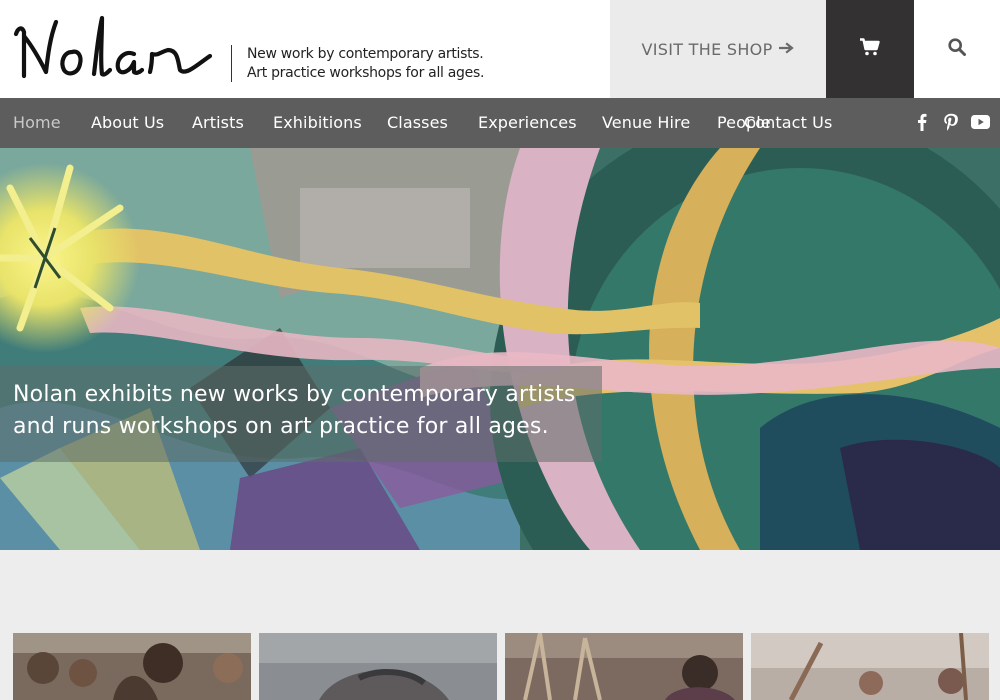 This screenshot has width=1000, height=700. I want to click on search-button, so click(957, 49).